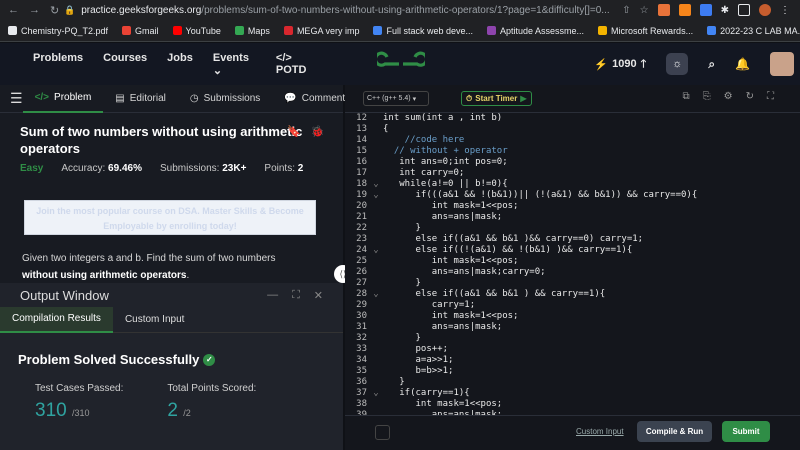 The image size is (800, 450). Describe the element at coordinates (572, 184) in the screenshot. I see `code-line: 18 ⌄ while(a!=0 || b!=0){` at that location.